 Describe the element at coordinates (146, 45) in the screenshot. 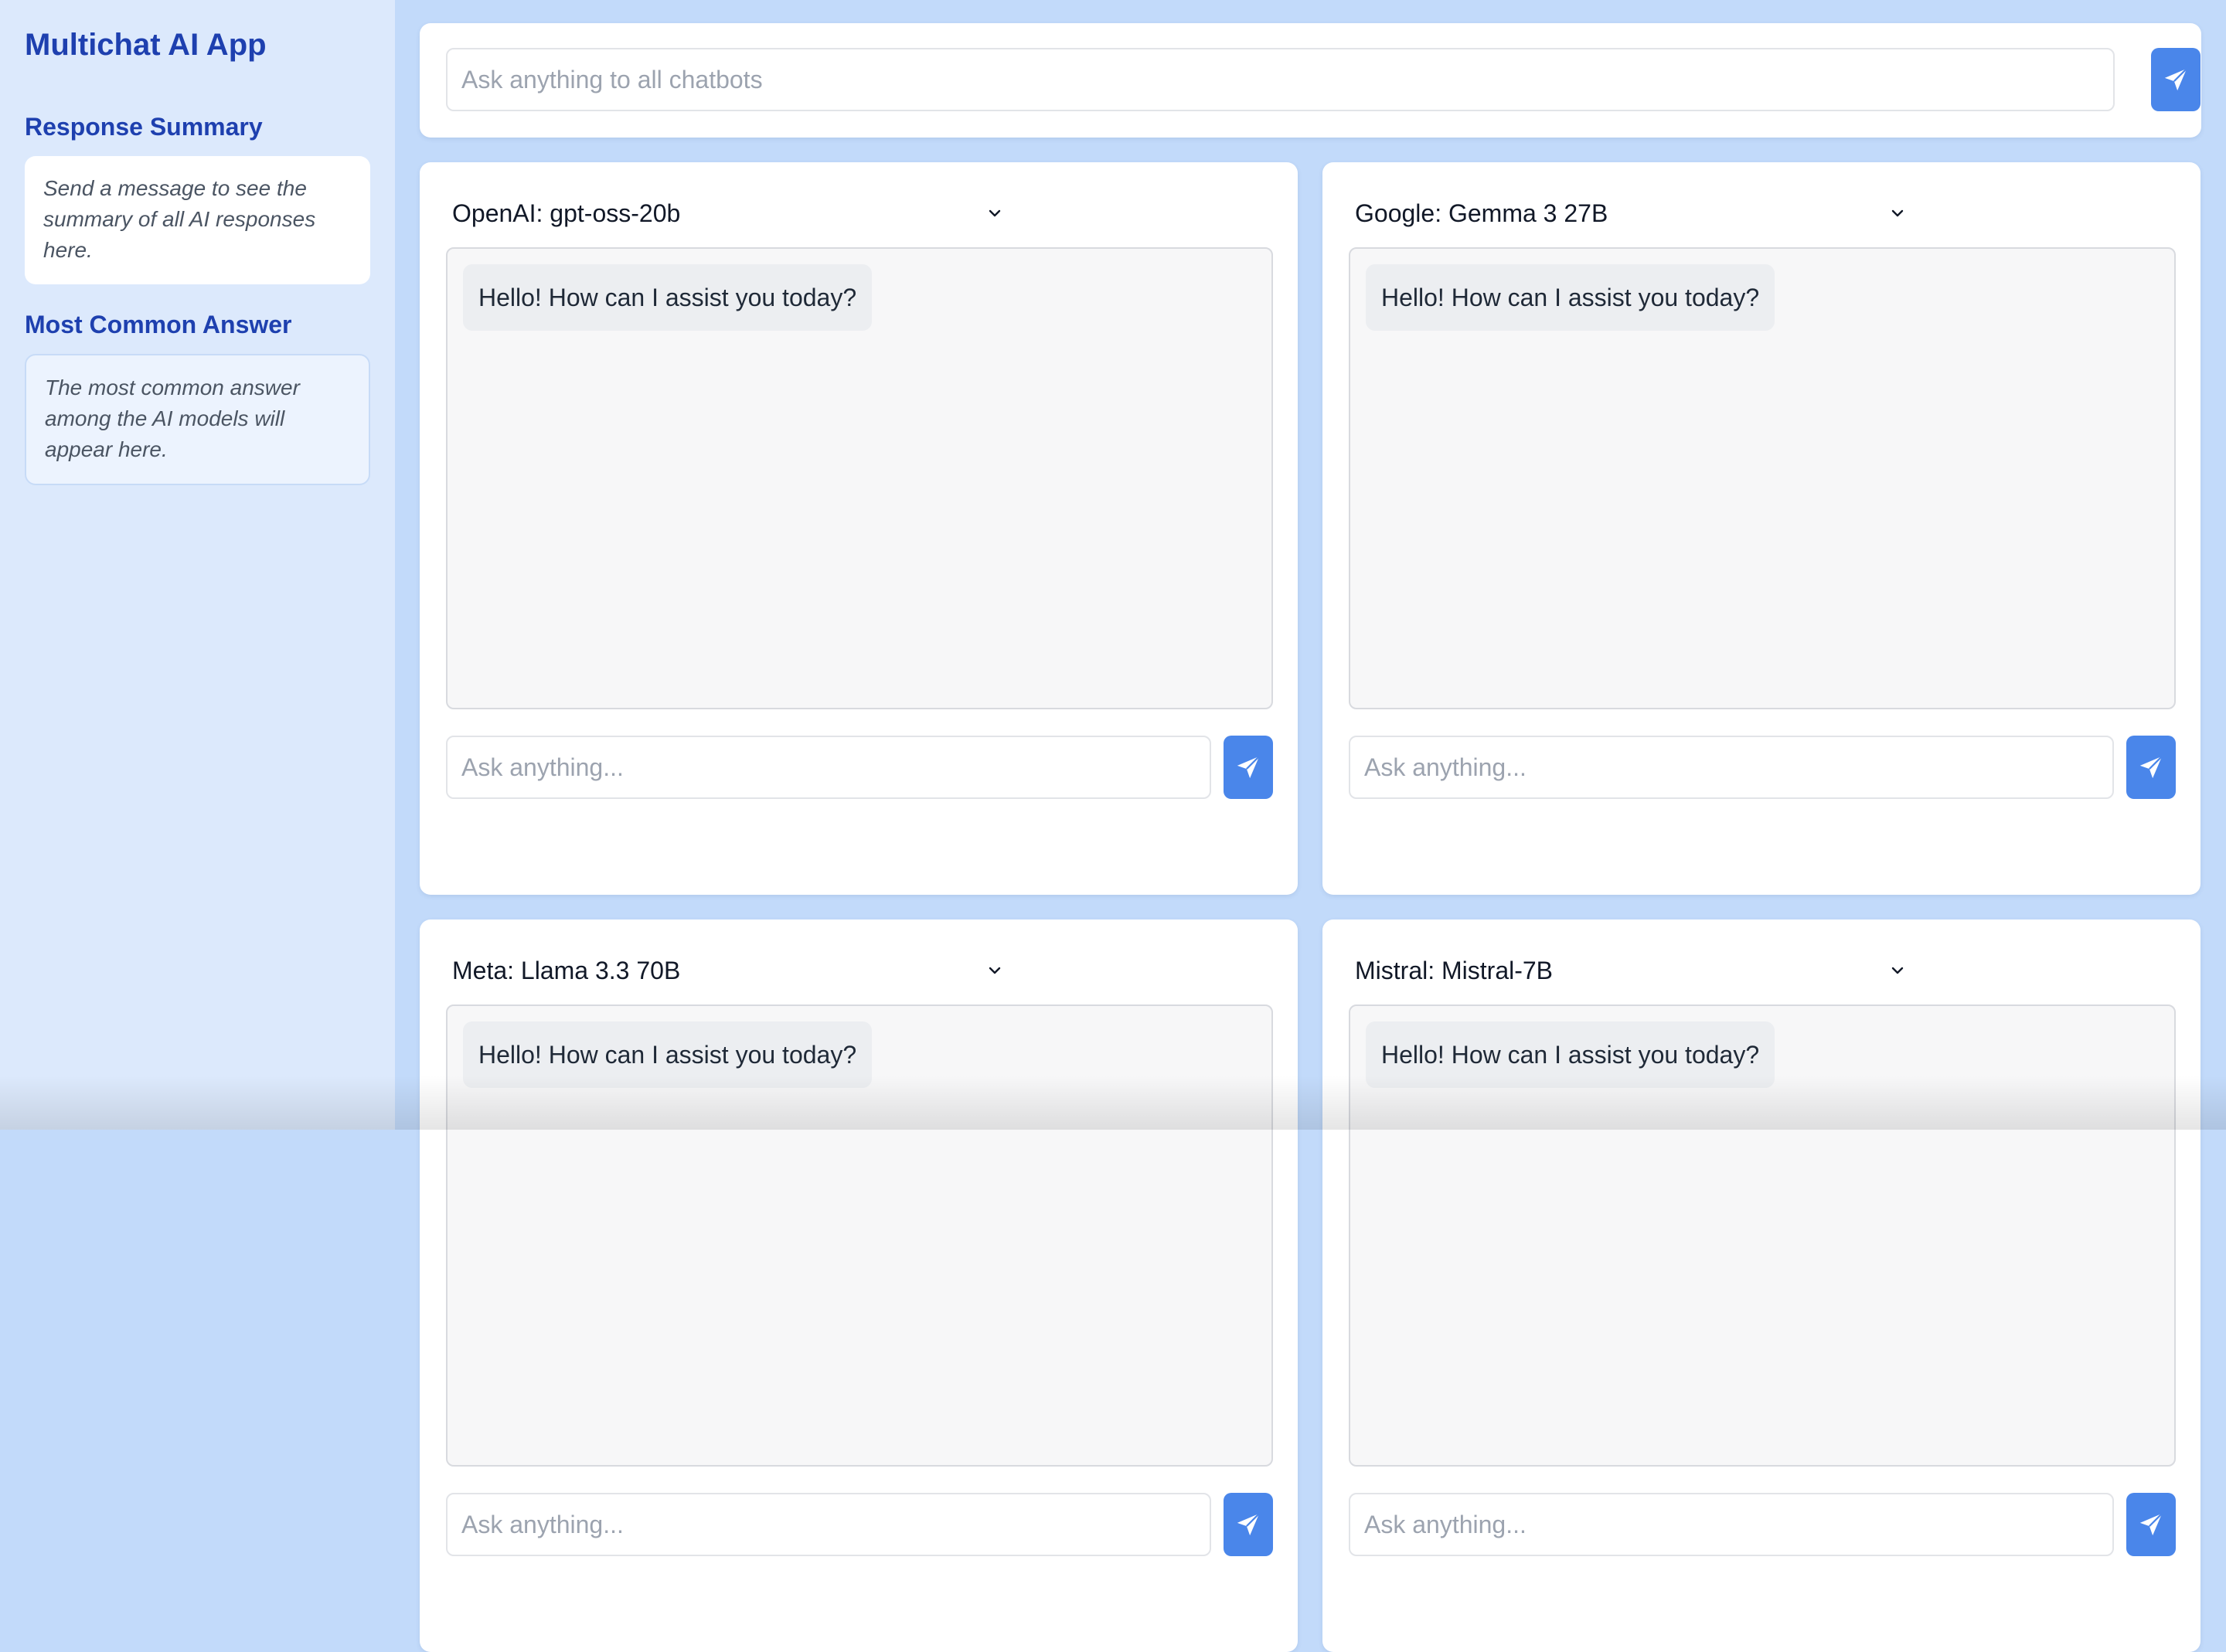

I see `app-title: Multichat AI App` at that location.